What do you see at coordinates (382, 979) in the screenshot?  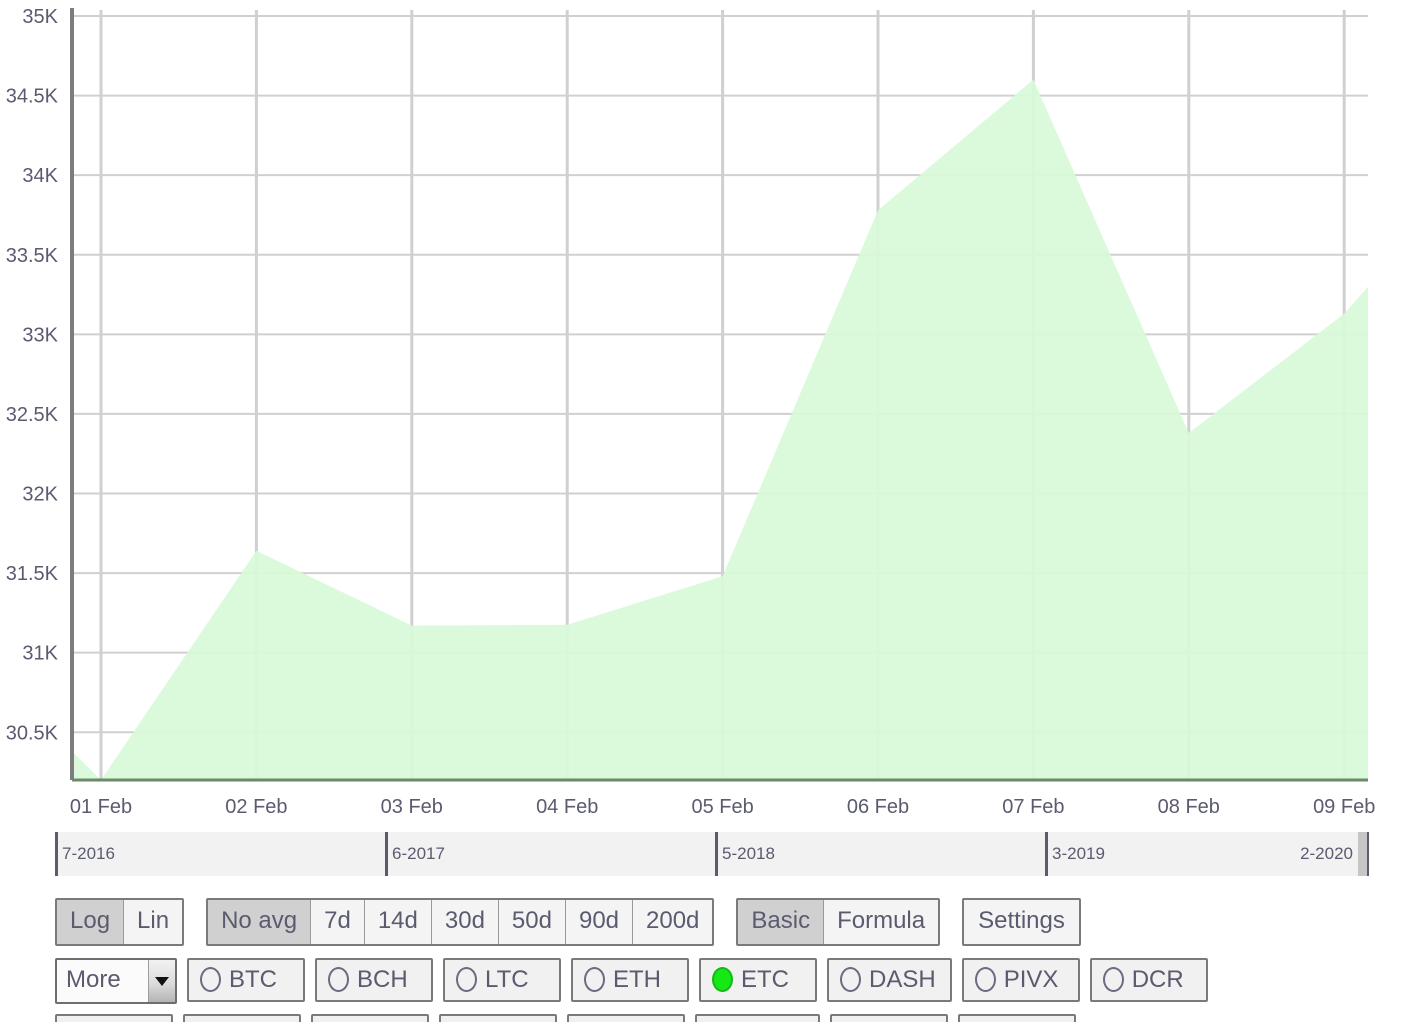 I see `coin-label: BCH` at bounding box center [382, 979].